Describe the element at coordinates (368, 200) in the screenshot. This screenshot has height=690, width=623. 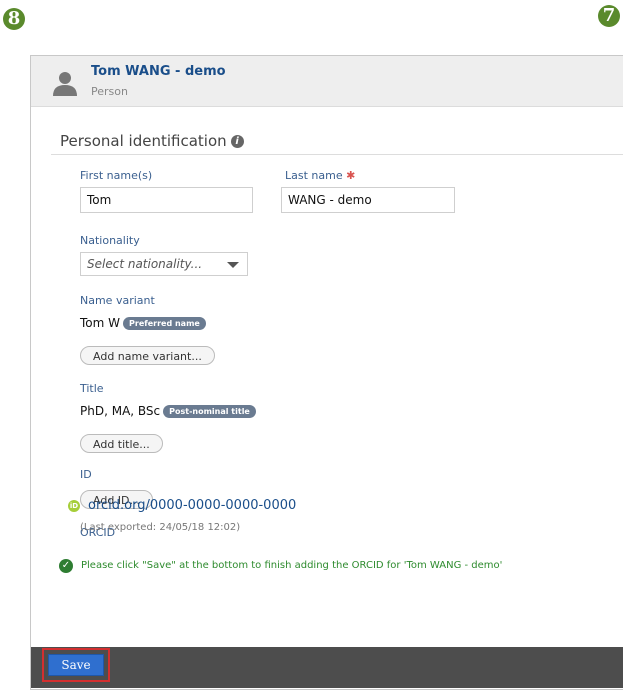
I see `last-name-input: WANG - demo` at that location.